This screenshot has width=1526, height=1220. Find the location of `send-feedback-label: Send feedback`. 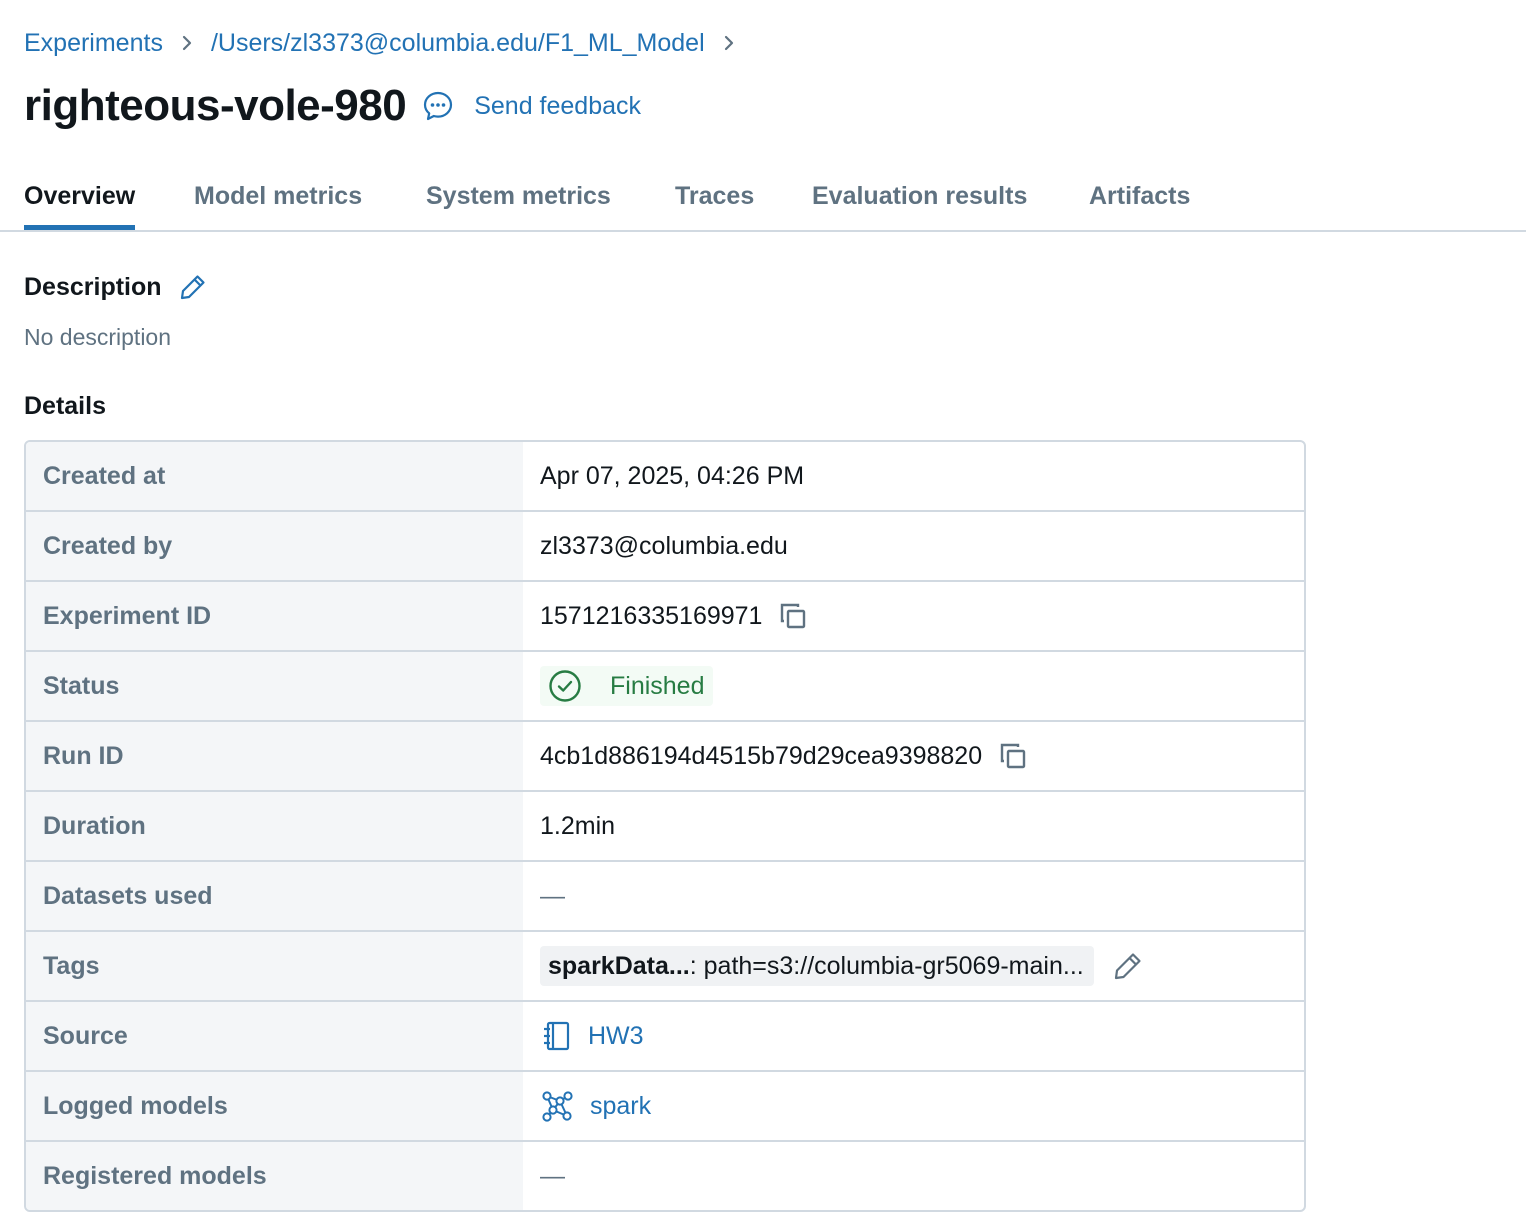

send-feedback-label: Send feedback is located at coordinates (558, 105).